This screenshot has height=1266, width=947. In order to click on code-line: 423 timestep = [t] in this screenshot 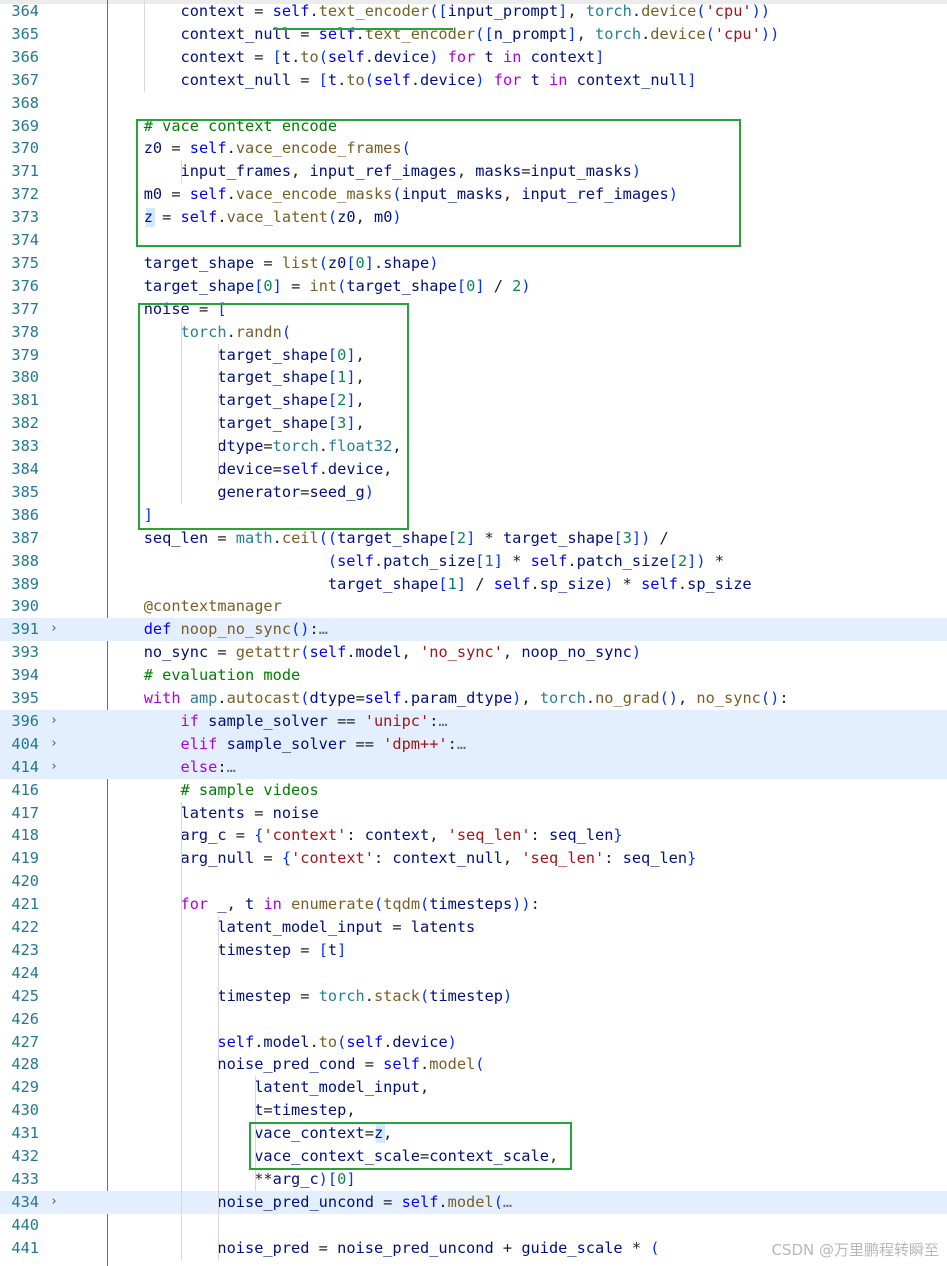, I will do `click(473, 950)`.